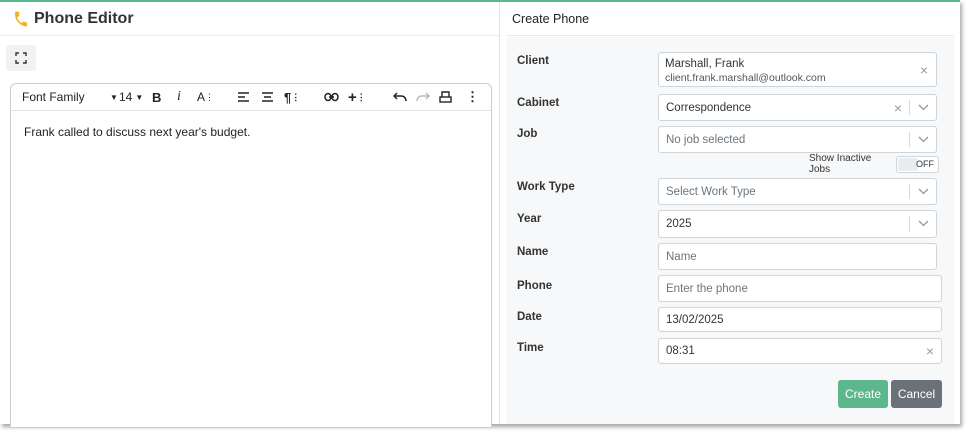 Image resolution: width=968 pixels, height=431 pixels. Describe the element at coordinates (179, 97) in the screenshot. I see `italic-icon: i` at that location.